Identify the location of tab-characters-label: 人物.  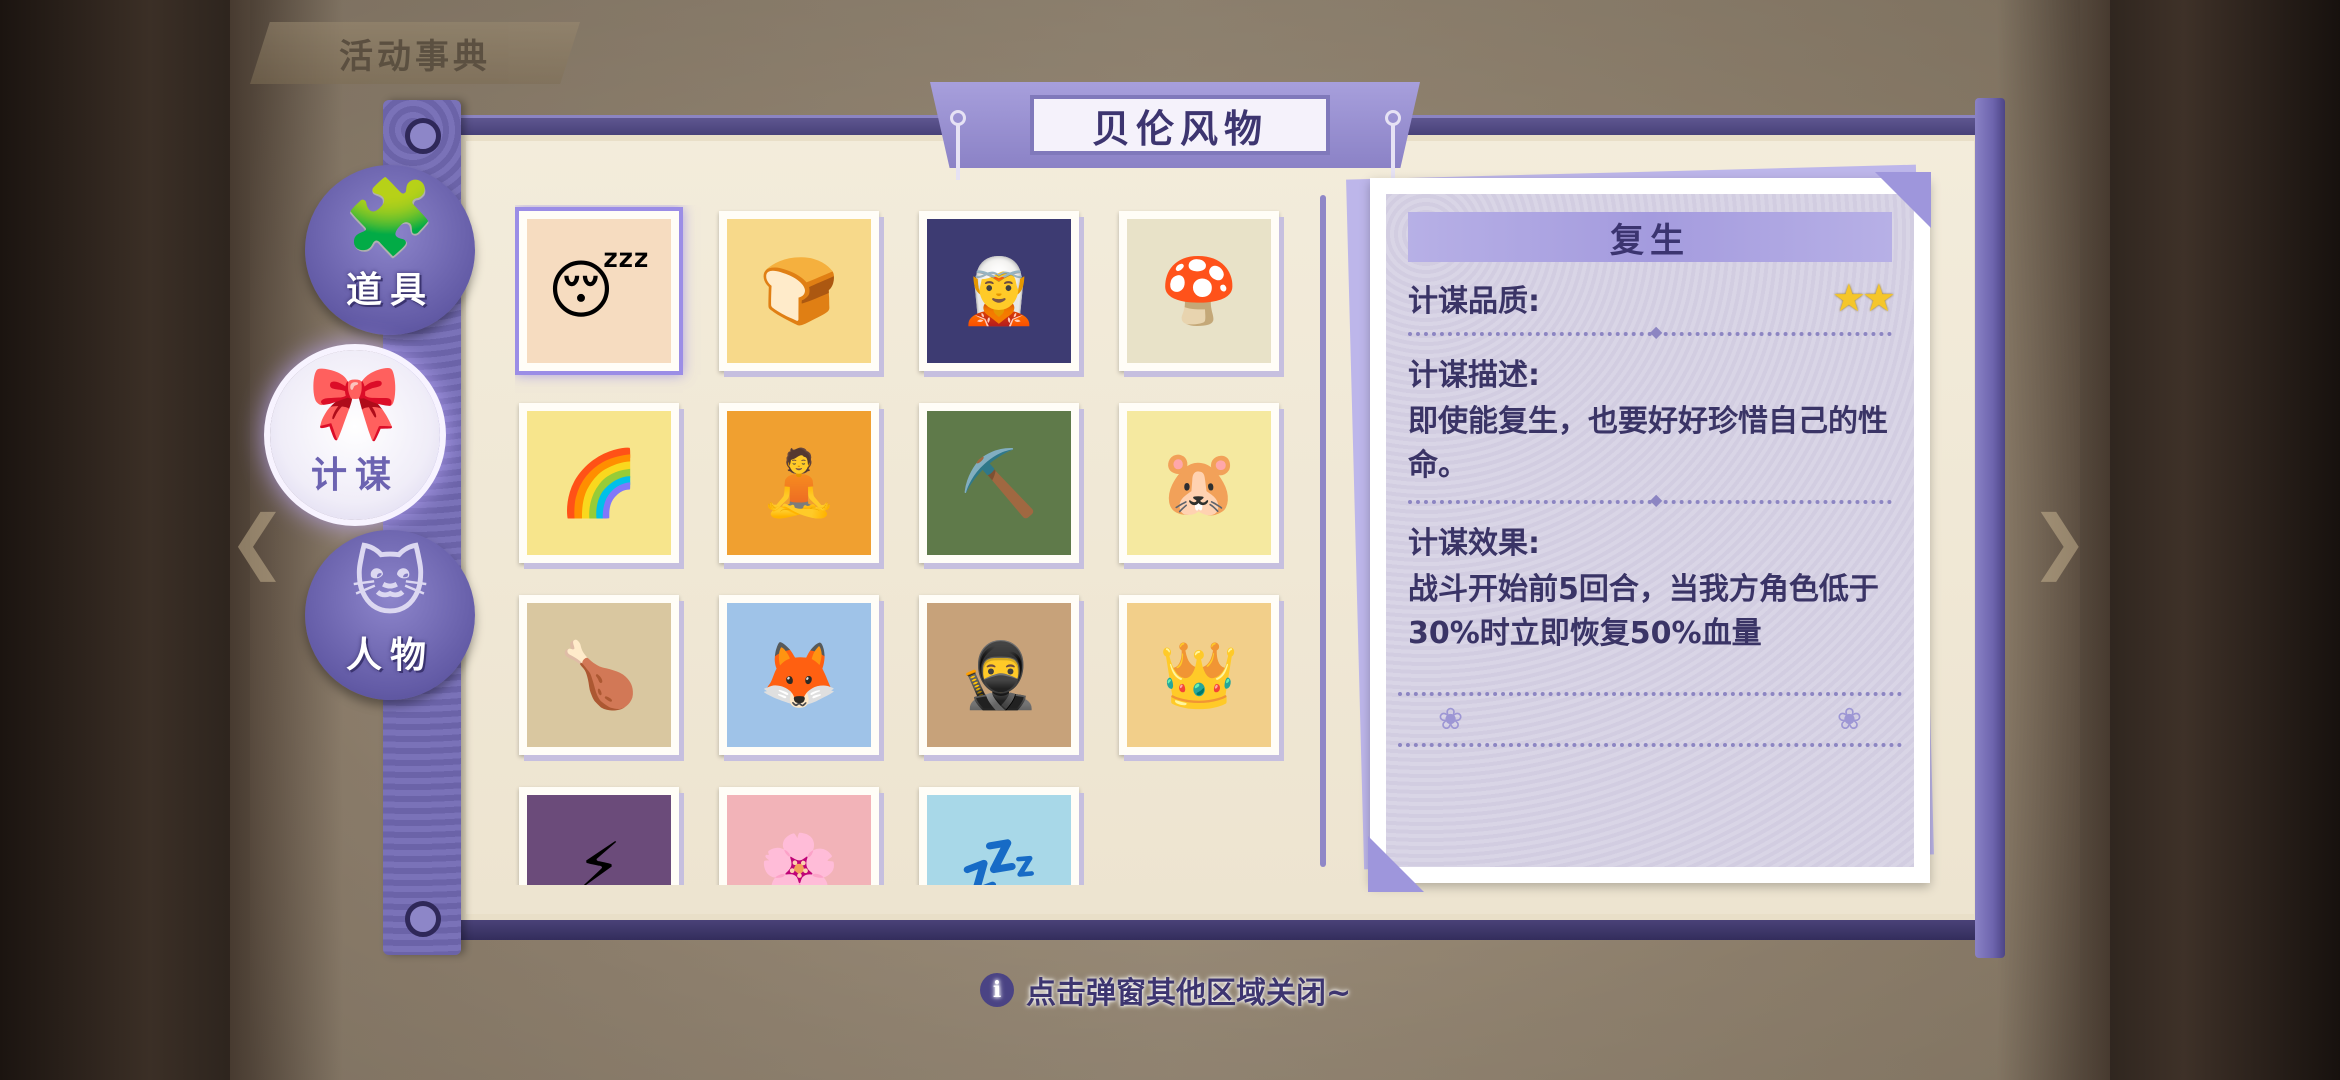
(389, 655).